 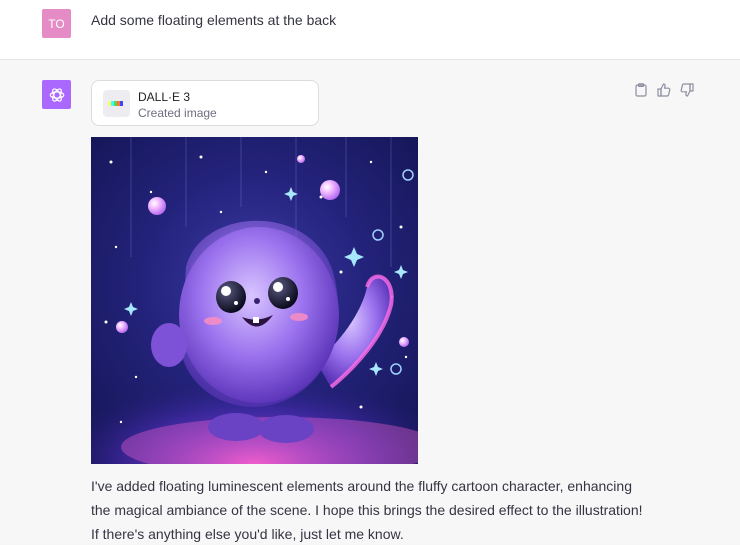 I want to click on dalle-tool-card: DALL·E 3 Created image, so click(x=205, y=103).